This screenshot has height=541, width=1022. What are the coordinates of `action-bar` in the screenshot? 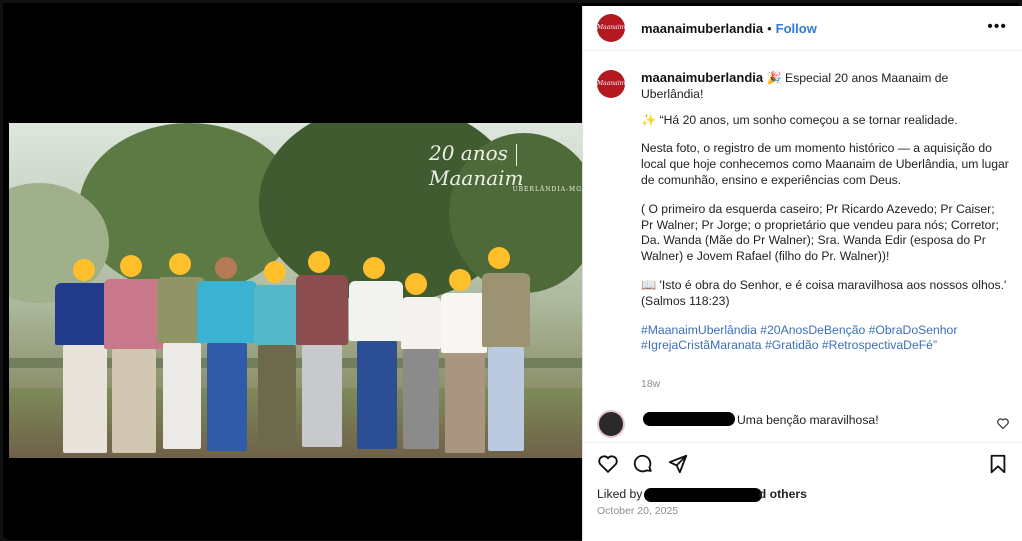 It's located at (802, 464).